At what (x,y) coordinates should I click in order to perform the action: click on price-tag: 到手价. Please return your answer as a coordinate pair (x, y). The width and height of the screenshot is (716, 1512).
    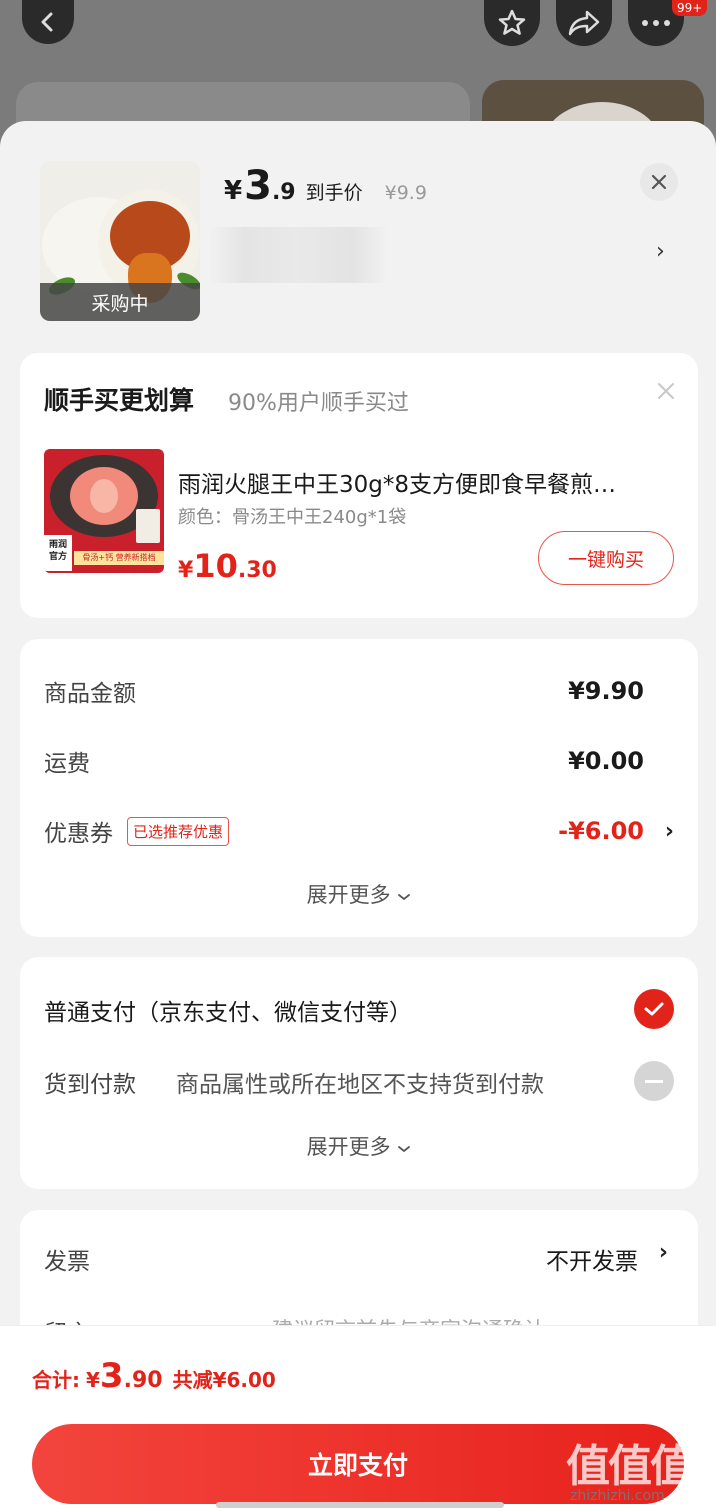
    Looking at the image, I should click on (334, 193).